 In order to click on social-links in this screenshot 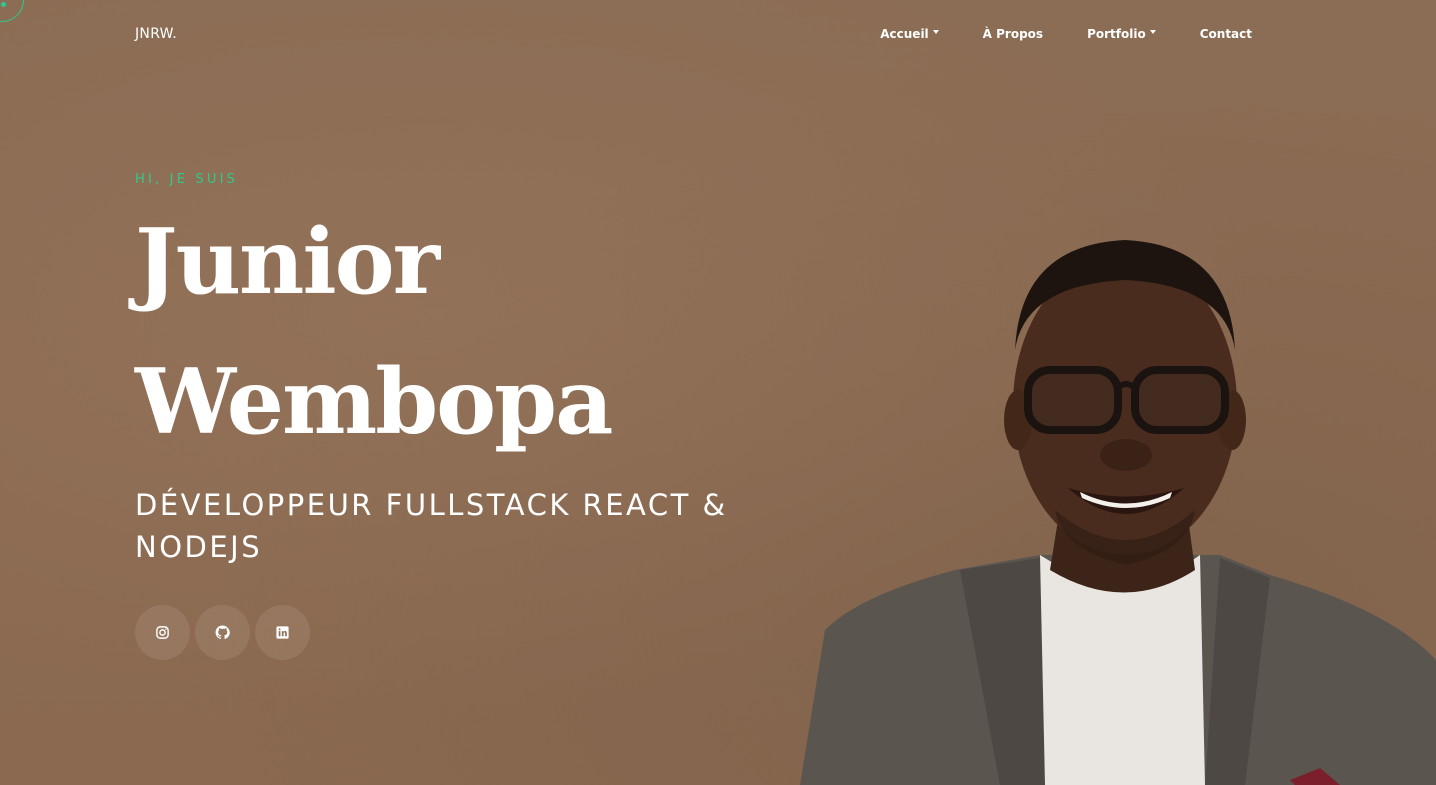, I will do `click(222, 632)`.